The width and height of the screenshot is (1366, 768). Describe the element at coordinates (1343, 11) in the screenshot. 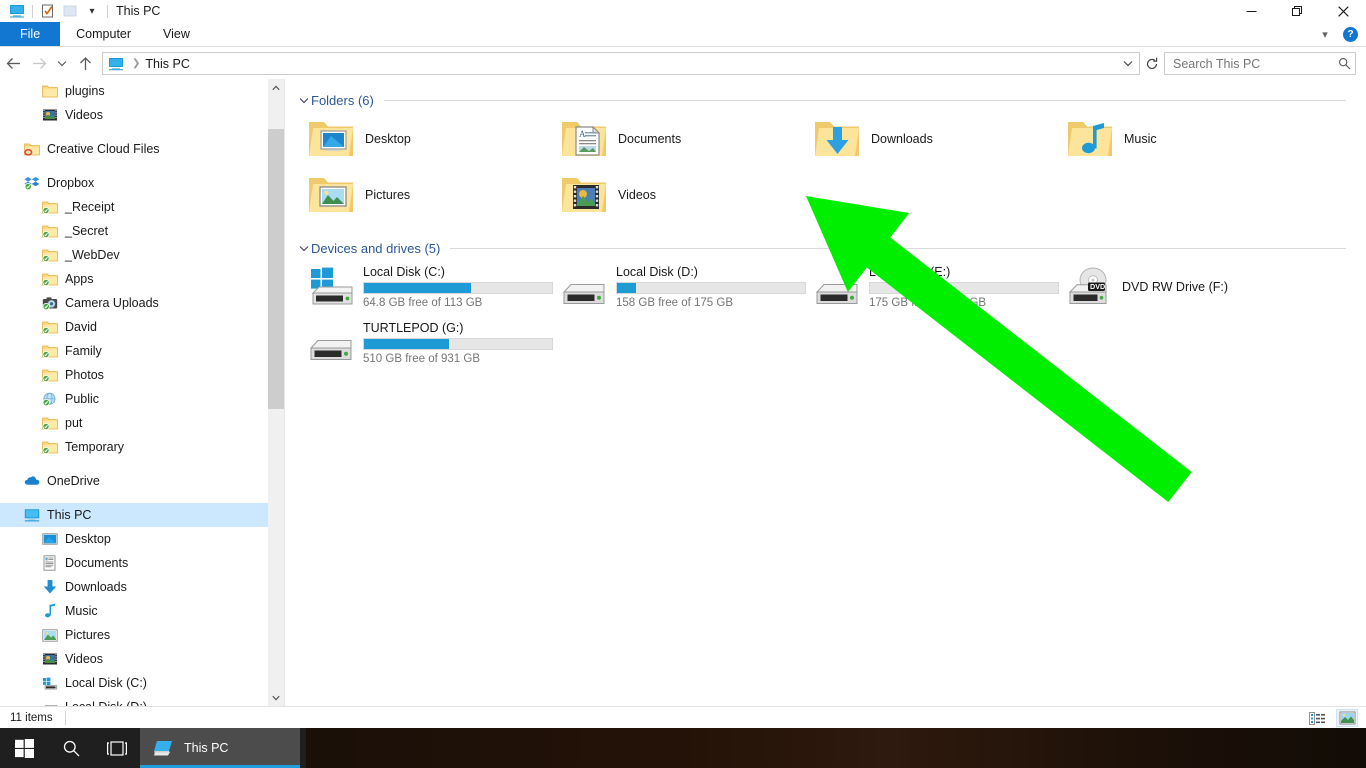

I see `close-button` at that location.